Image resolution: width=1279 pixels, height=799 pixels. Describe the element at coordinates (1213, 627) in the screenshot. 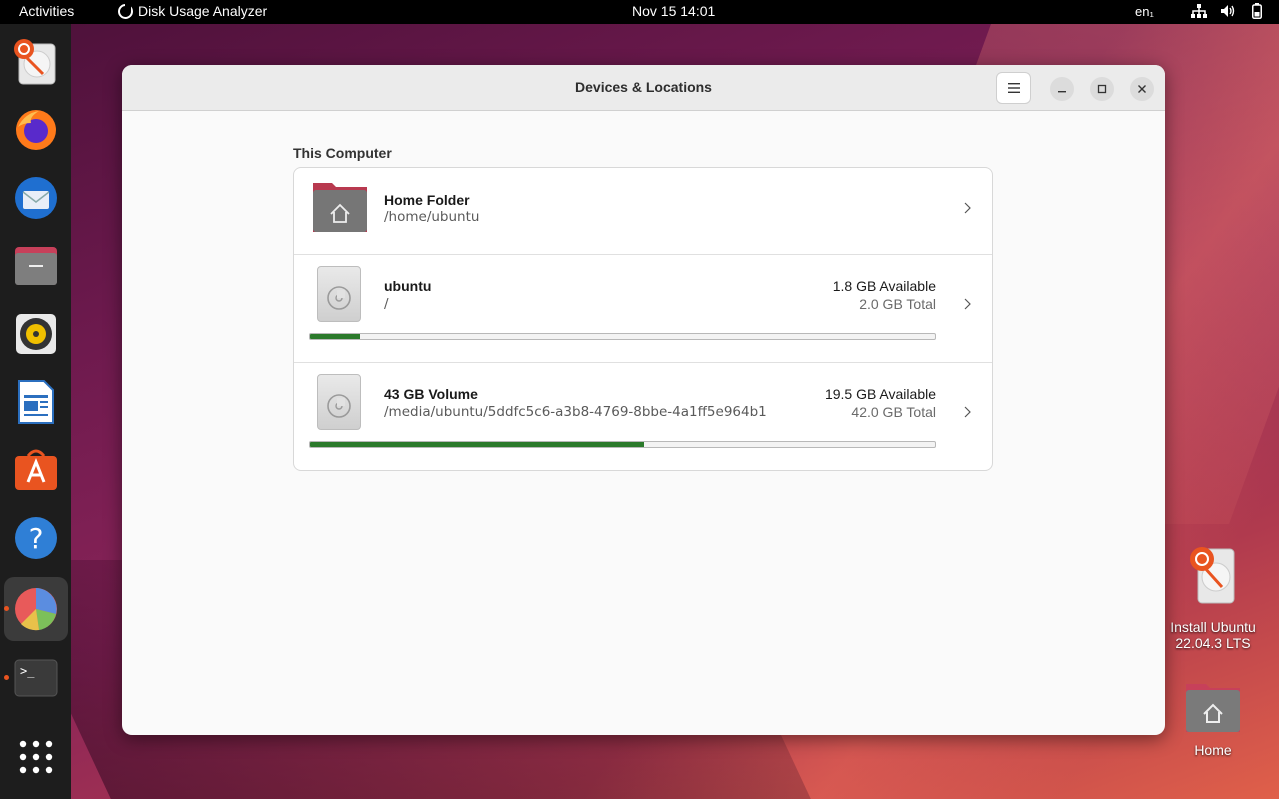

I see `desktop-icon-label: Install Ubuntu` at that location.